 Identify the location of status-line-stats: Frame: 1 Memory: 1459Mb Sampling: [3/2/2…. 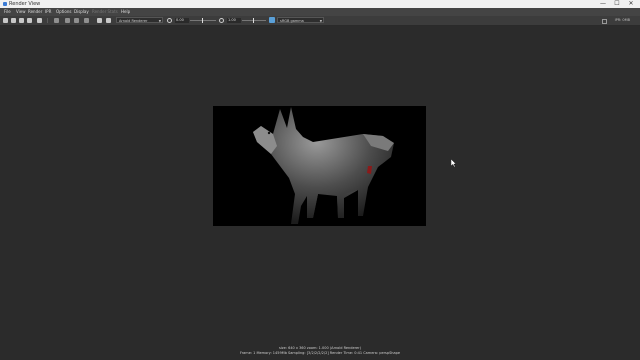
(320, 353).